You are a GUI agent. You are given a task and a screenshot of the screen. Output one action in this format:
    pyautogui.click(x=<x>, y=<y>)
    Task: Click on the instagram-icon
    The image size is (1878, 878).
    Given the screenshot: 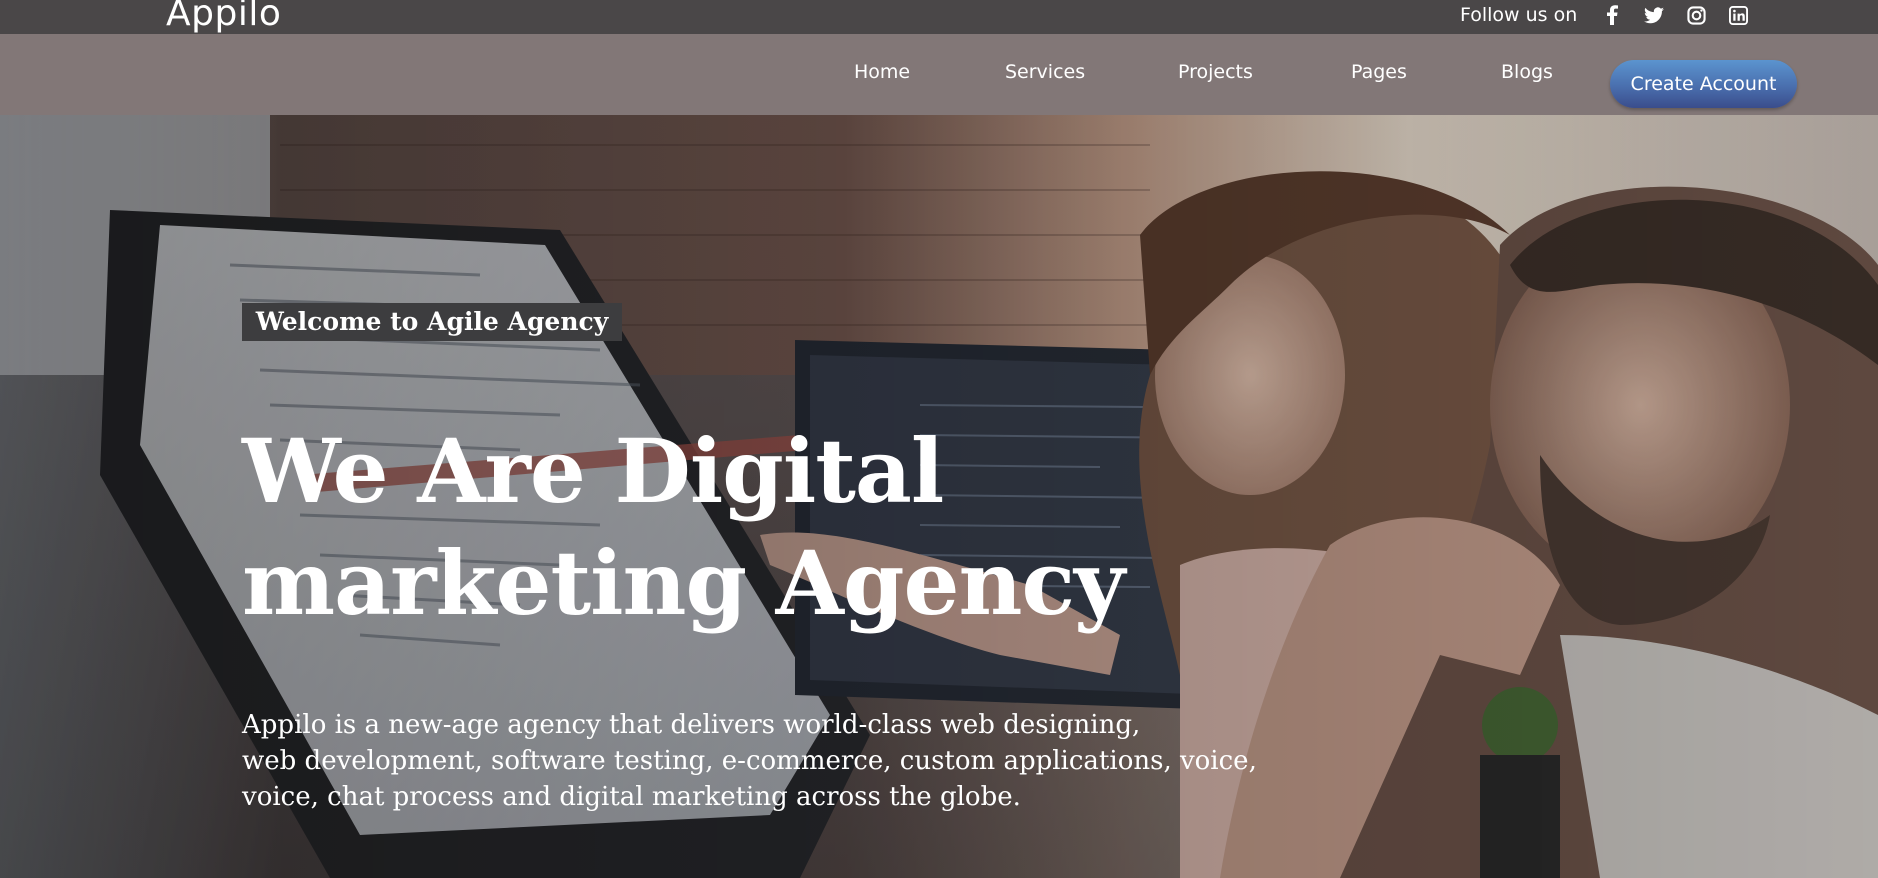 What is the action you would take?
    pyautogui.click(x=1696, y=15)
    